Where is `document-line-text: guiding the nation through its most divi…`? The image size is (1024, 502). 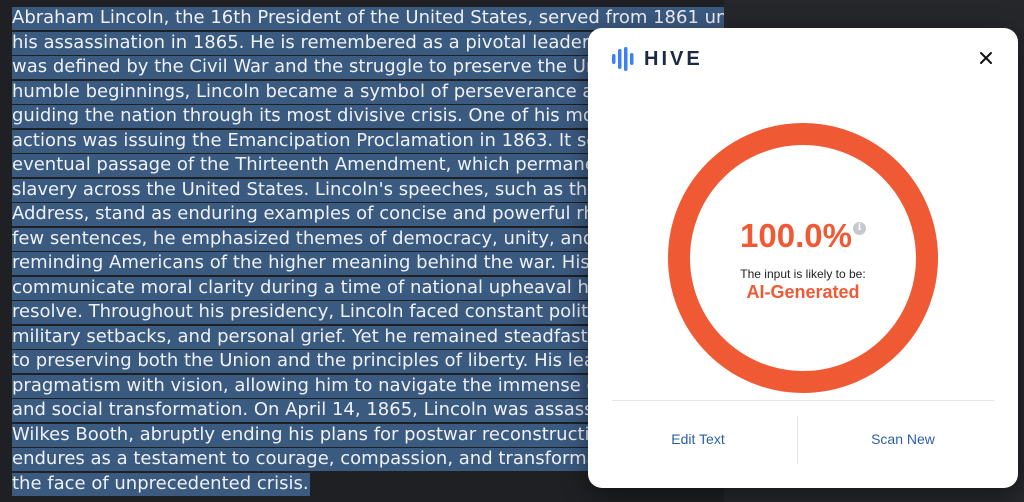
document-line-text: guiding the nation through its most divi… is located at coordinates (327, 116).